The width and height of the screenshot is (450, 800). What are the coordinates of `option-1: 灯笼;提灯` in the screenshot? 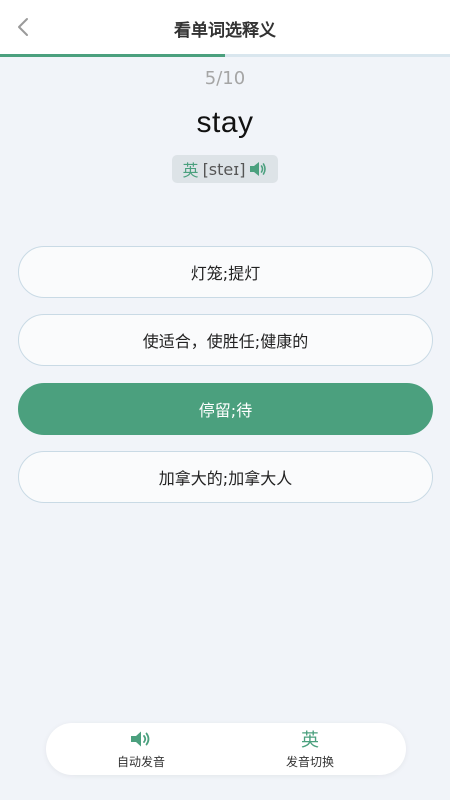 It's located at (225, 272).